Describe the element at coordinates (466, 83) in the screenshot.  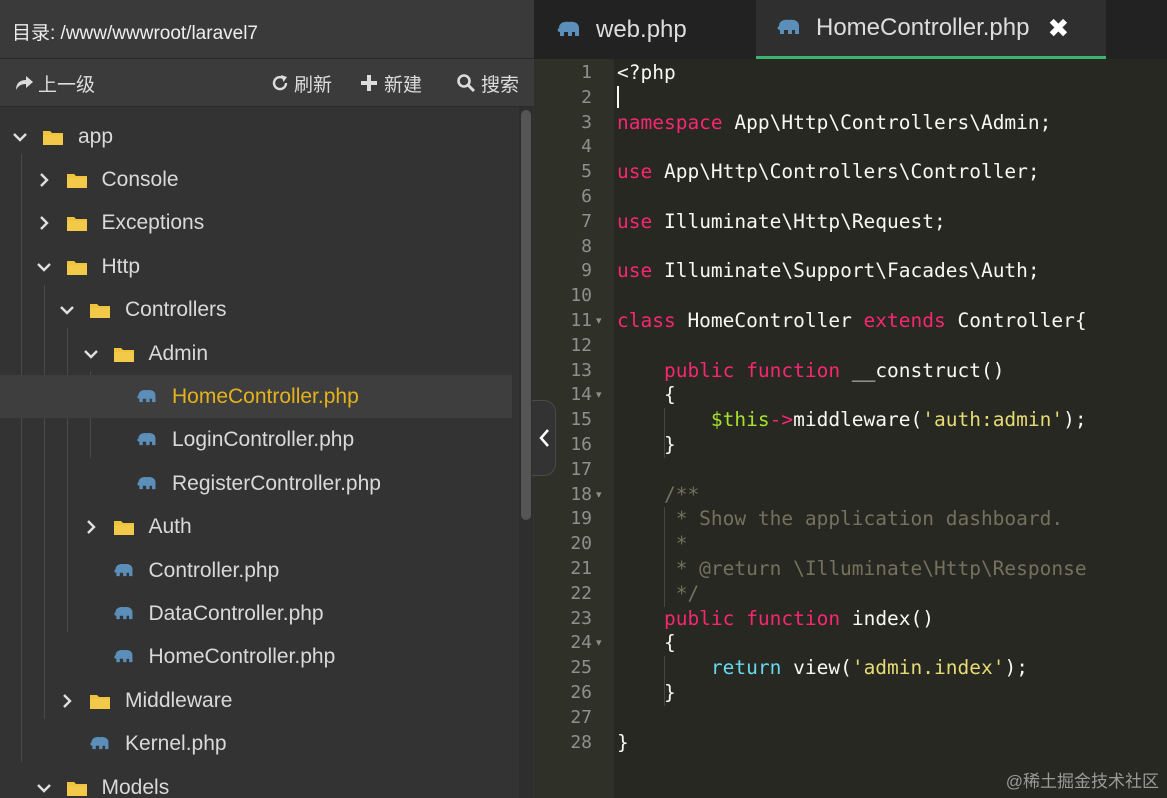
I see `search-icon` at that location.